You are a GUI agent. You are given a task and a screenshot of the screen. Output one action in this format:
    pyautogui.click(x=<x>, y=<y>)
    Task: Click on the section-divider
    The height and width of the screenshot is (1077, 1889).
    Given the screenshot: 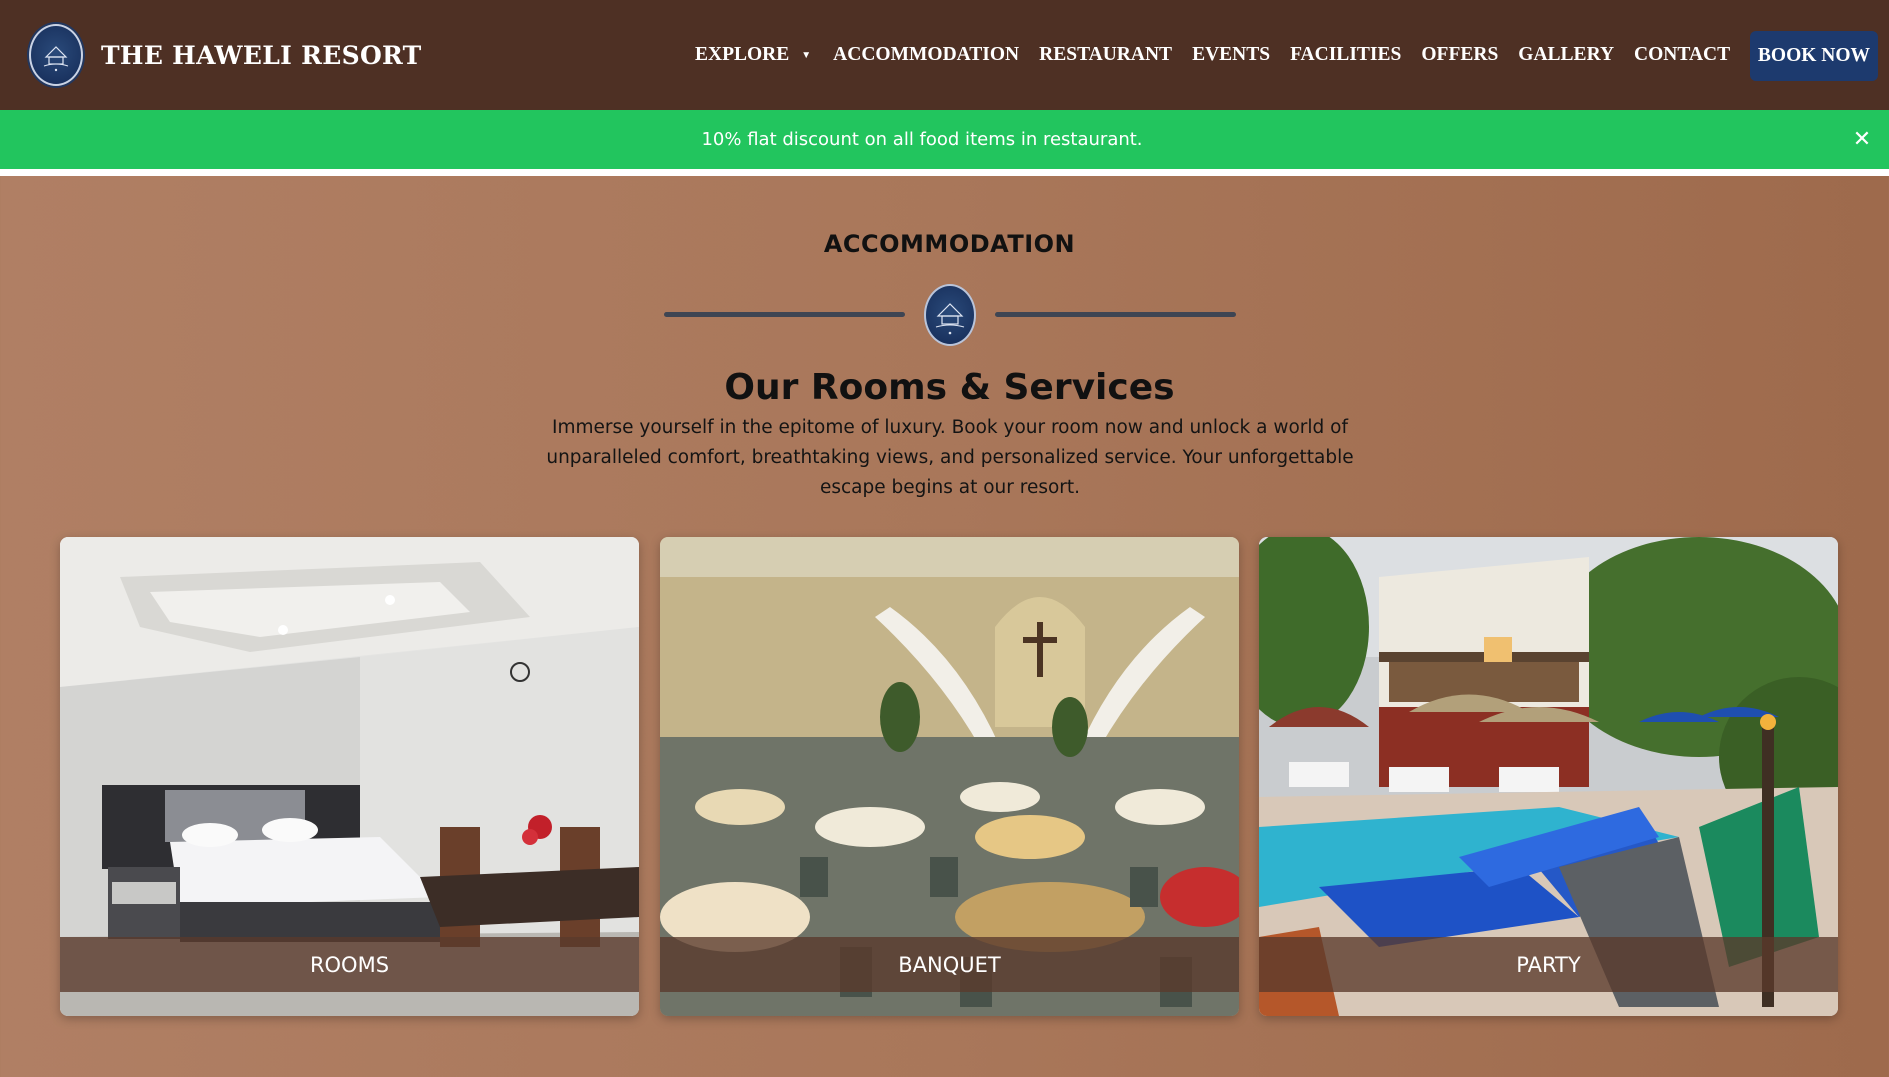 What is the action you would take?
    pyautogui.click(x=950, y=315)
    